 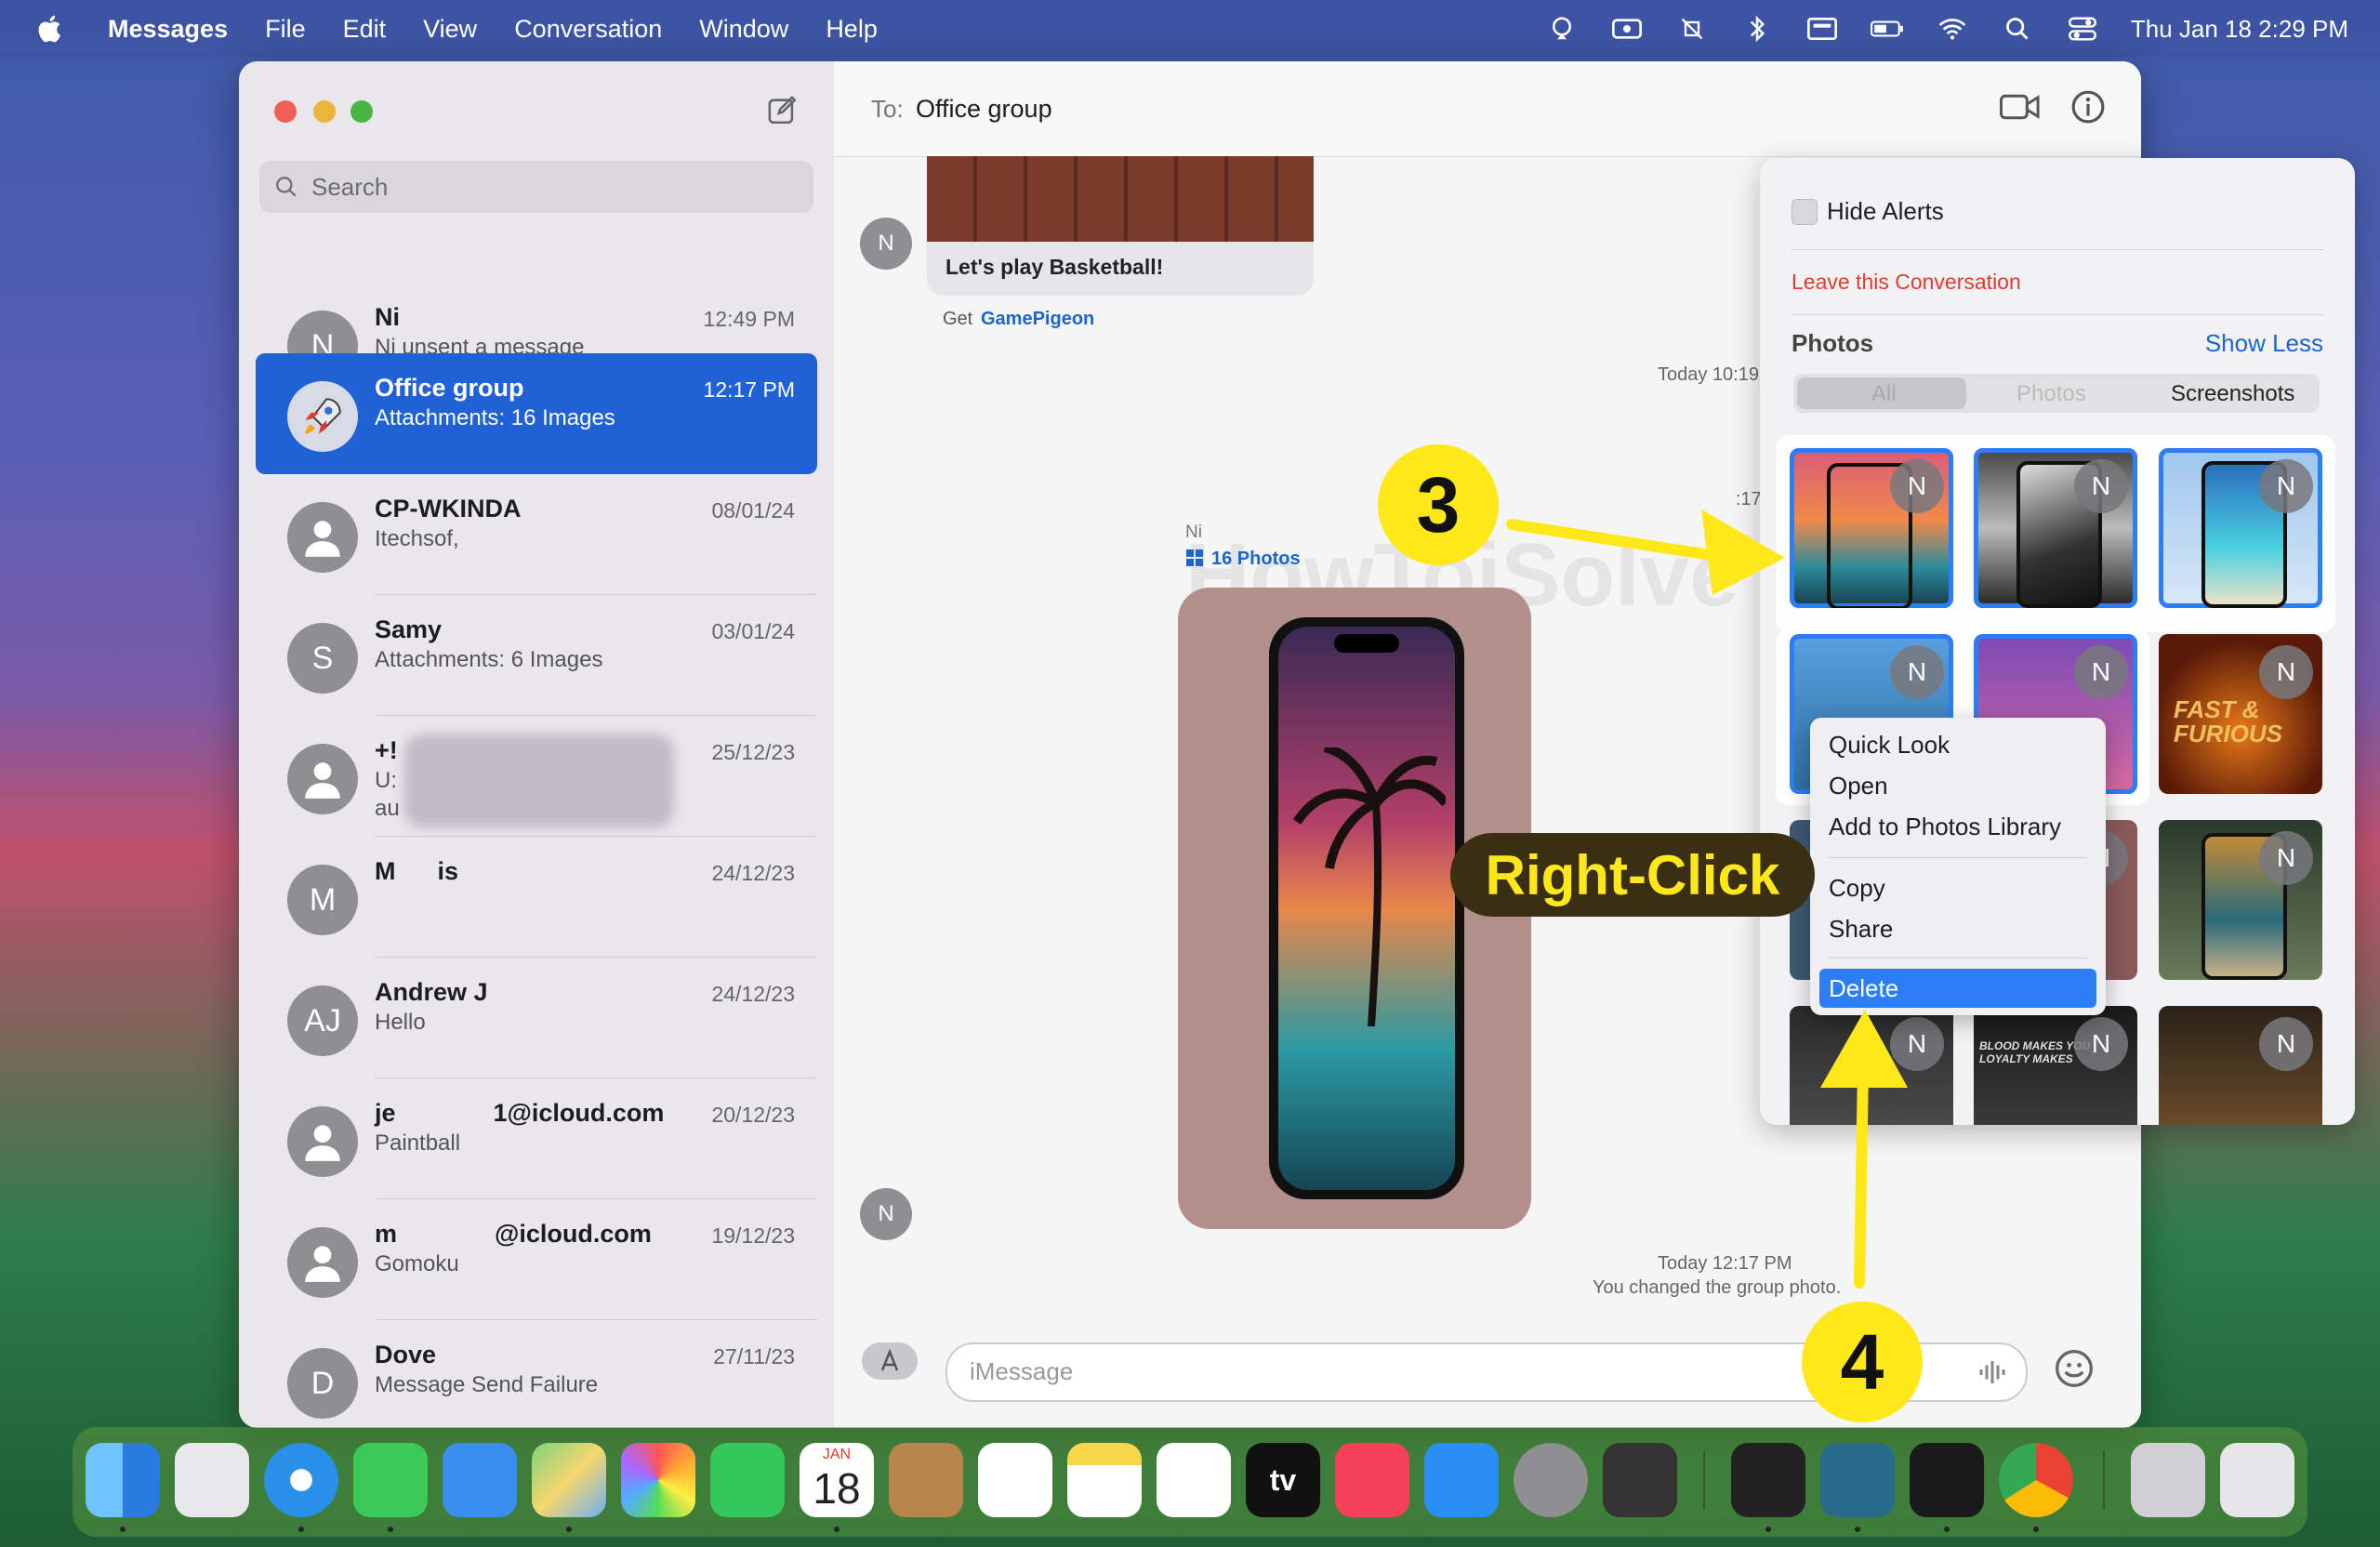 What do you see at coordinates (837, 1488) in the screenshot?
I see `calendar-day: 18` at bounding box center [837, 1488].